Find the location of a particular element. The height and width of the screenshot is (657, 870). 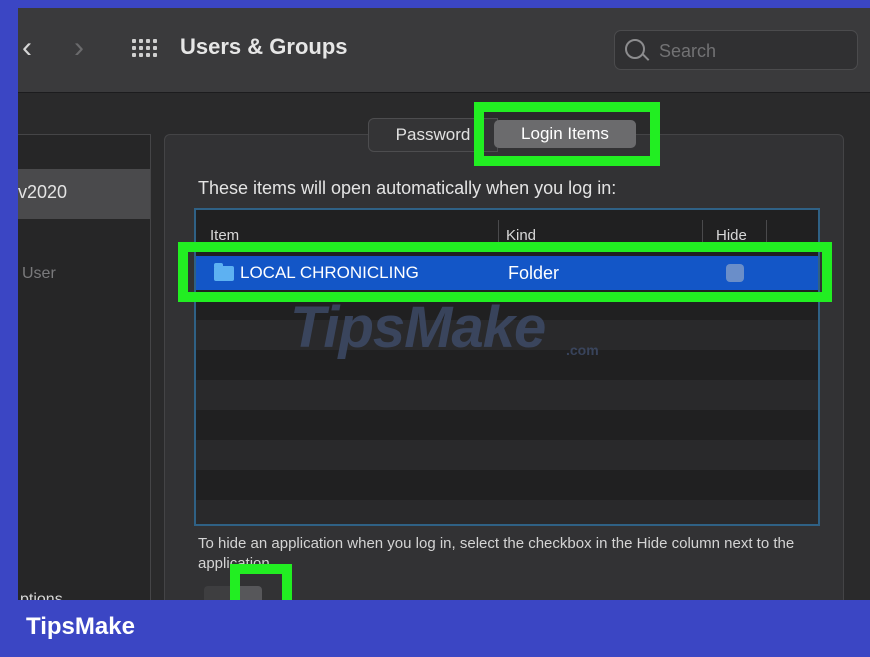

brand-label: TipsMake is located at coordinates (80, 626).